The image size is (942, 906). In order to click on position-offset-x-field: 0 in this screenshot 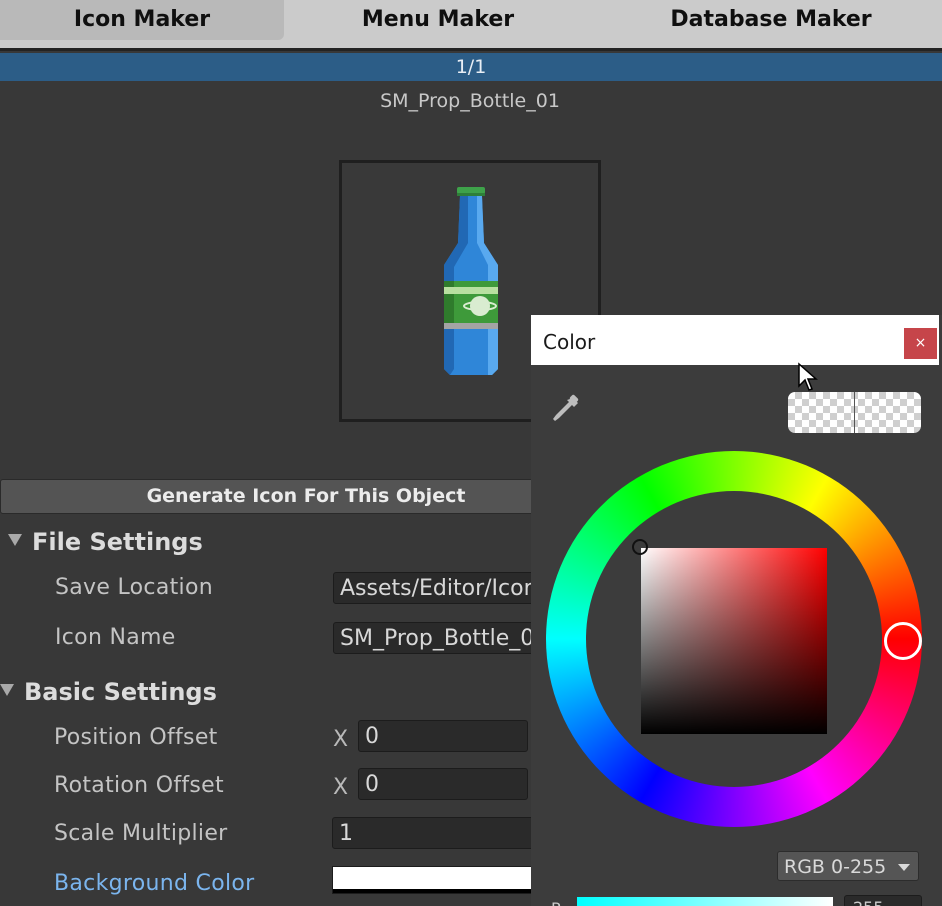, I will do `click(443, 736)`.